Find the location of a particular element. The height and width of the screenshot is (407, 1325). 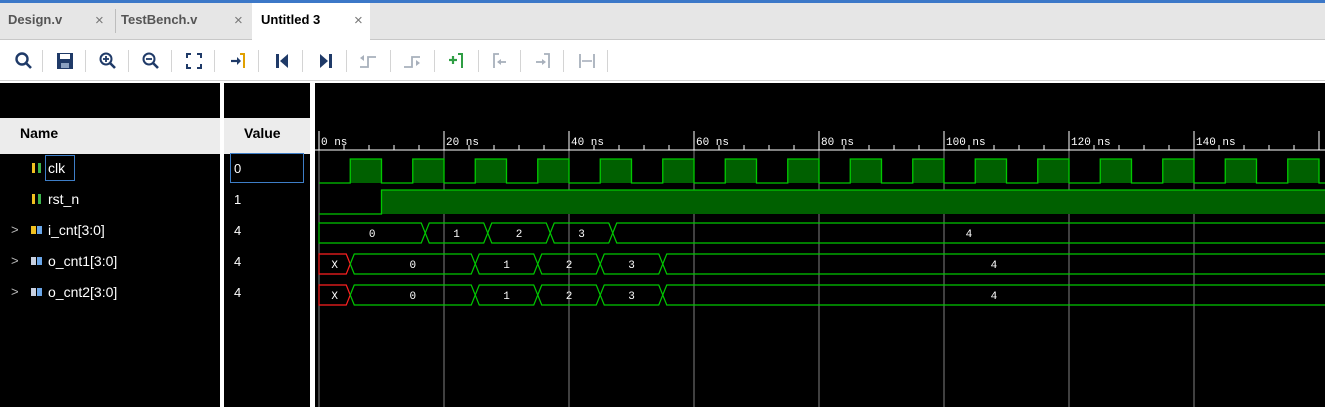

value-column-header: Value is located at coordinates (267, 136).